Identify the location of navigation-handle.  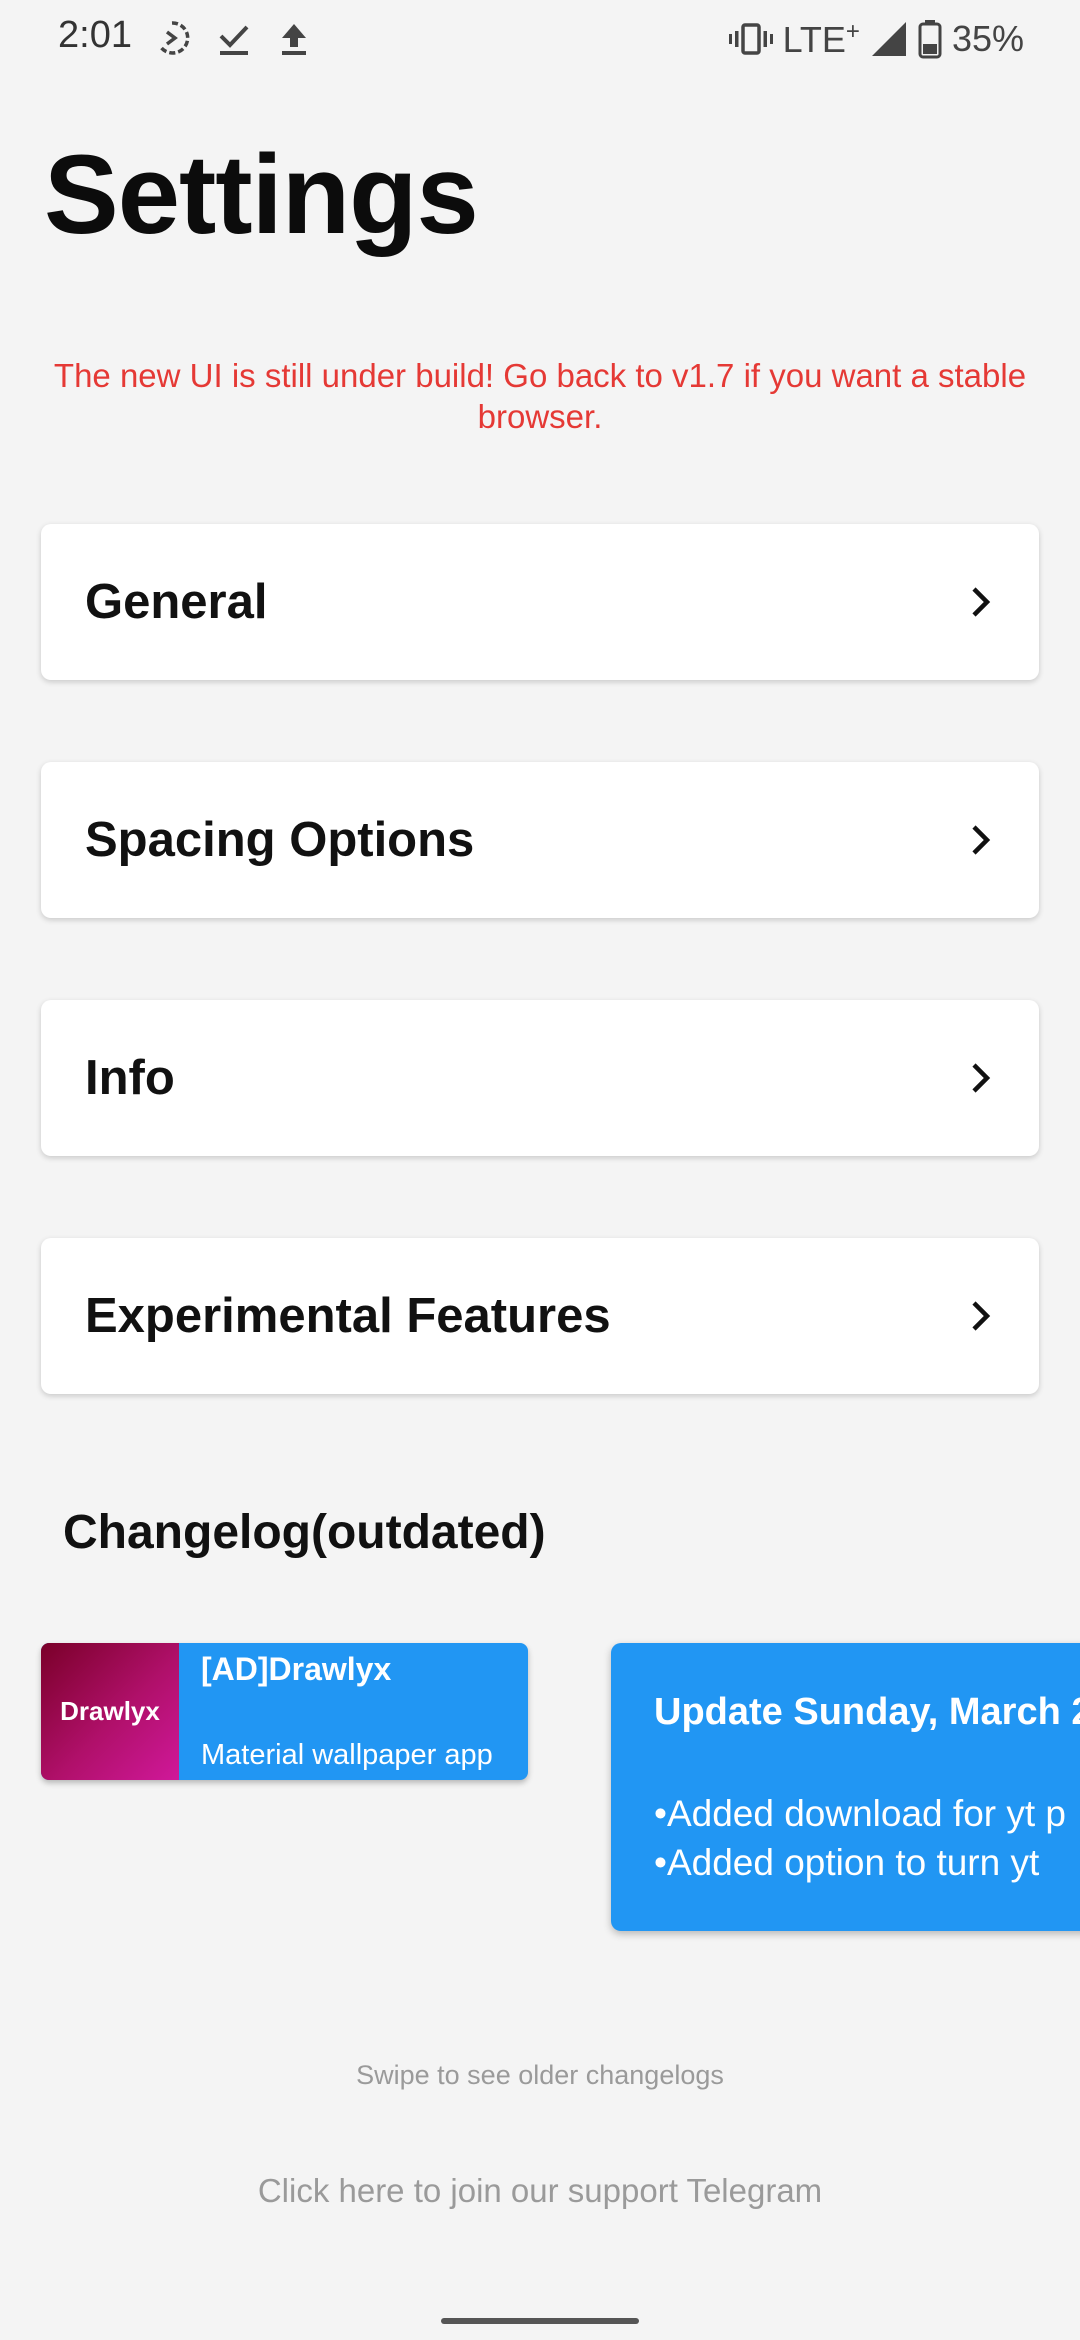
(540, 2321).